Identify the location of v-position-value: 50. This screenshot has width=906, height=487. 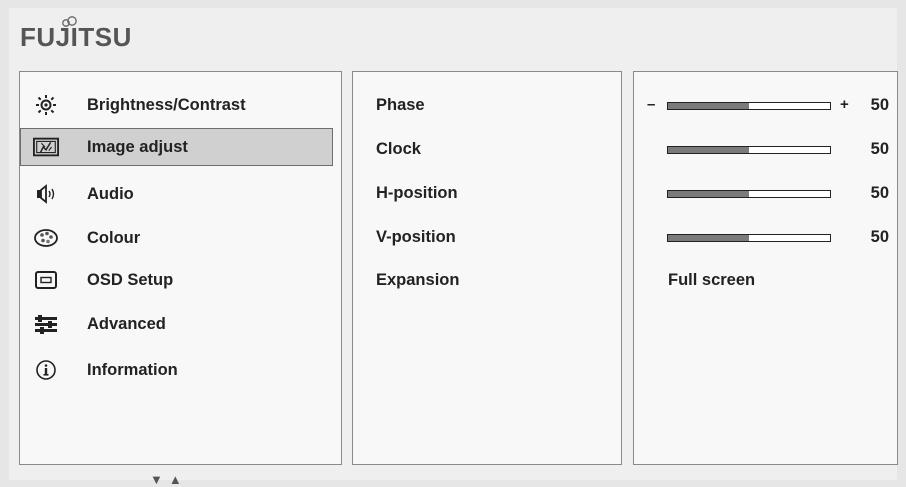
(879, 237).